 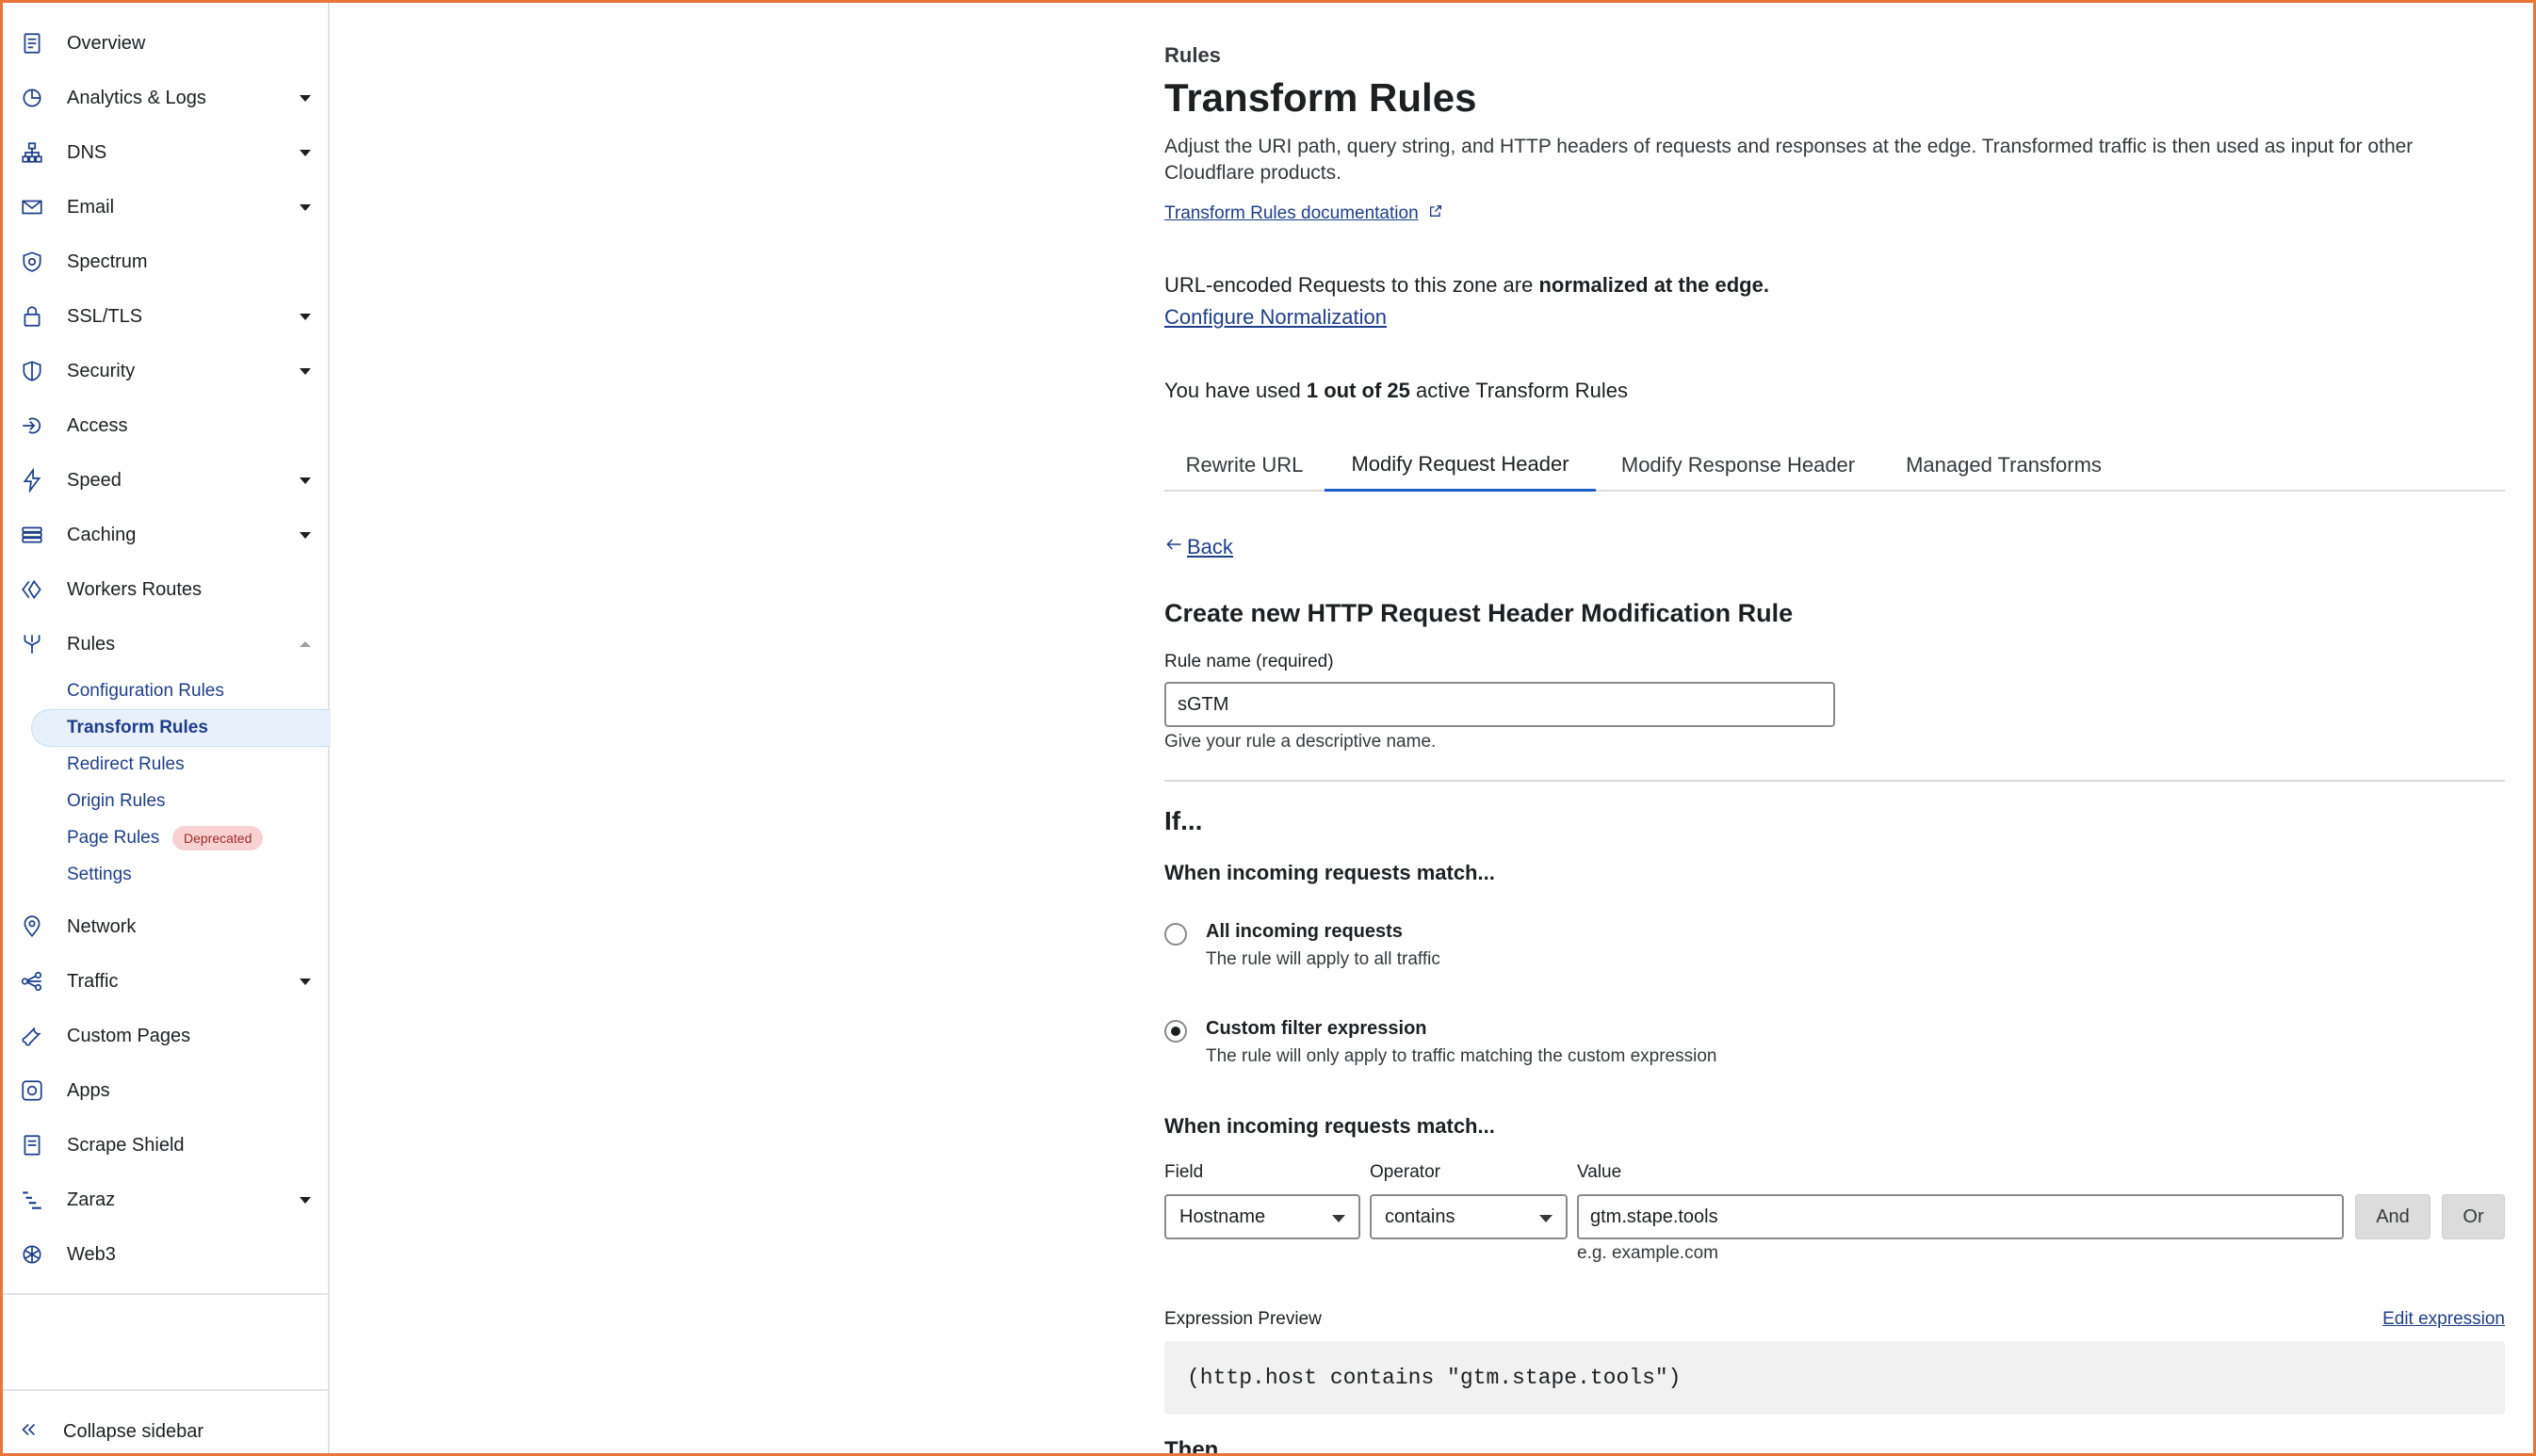 What do you see at coordinates (165, 1036) in the screenshot?
I see `sidebar-item-custom-pages: Custom Pages` at bounding box center [165, 1036].